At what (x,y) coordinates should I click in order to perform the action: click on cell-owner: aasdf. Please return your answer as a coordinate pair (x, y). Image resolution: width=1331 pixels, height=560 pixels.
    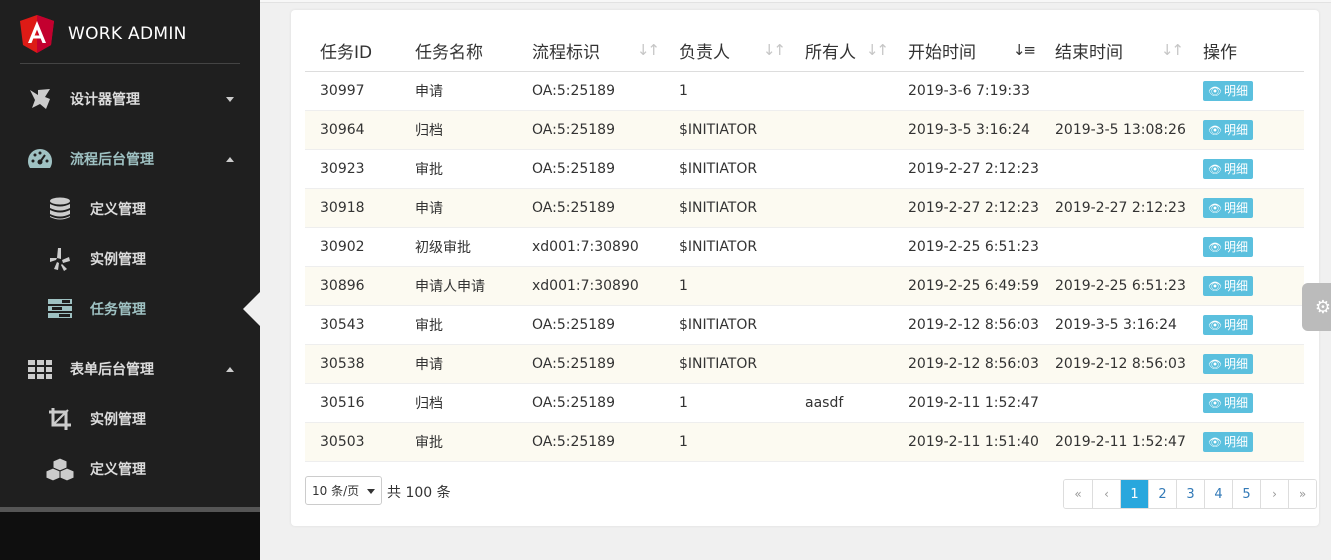
    Looking at the image, I should click on (841, 403).